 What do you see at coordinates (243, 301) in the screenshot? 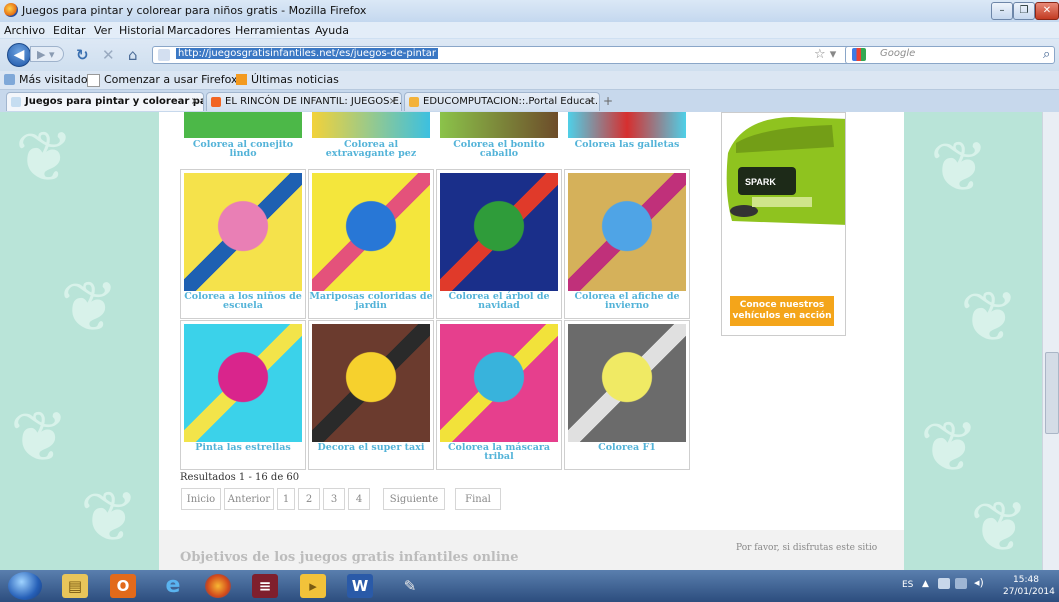
I see `game-label: Colorea a los niños de escuela` at bounding box center [243, 301].